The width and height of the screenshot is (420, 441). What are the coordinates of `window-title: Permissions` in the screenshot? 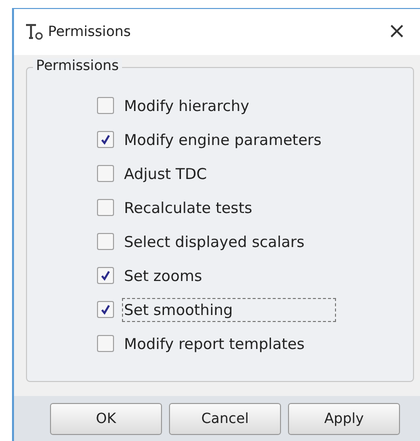 It's located at (90, 32).